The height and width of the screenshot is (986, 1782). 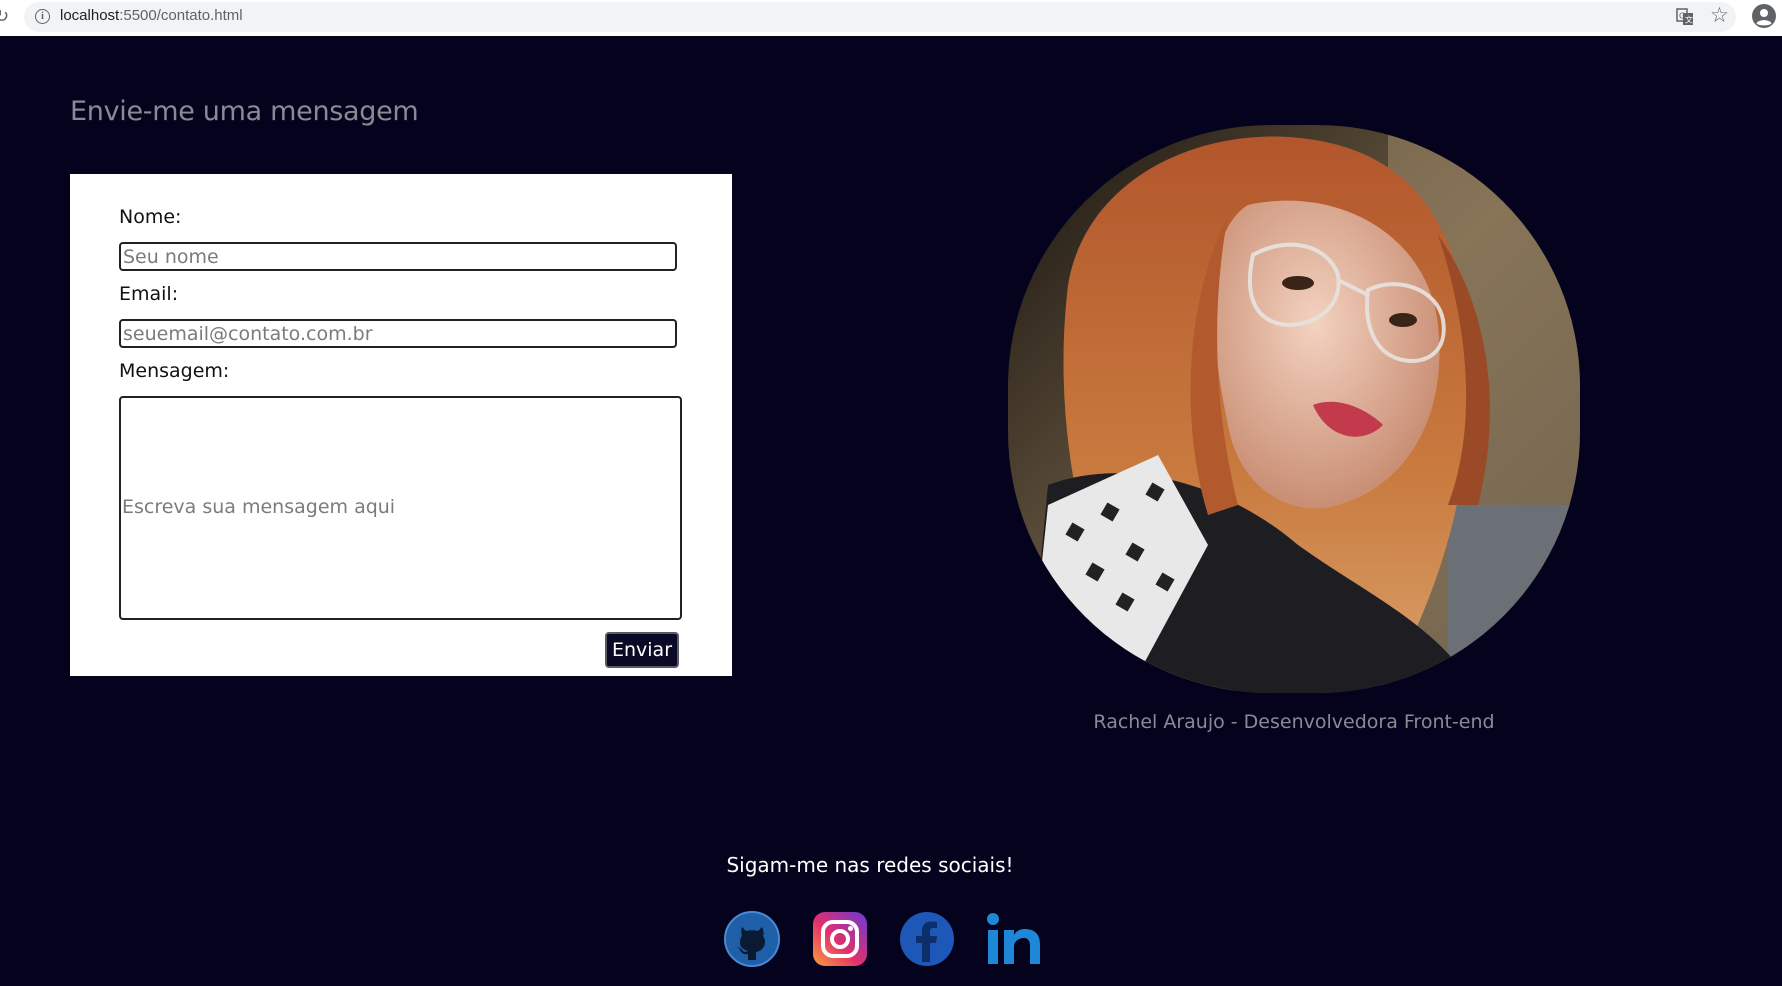 I want to click on url-text: localhost:5500/contato.html, so click(x=151, y=15).